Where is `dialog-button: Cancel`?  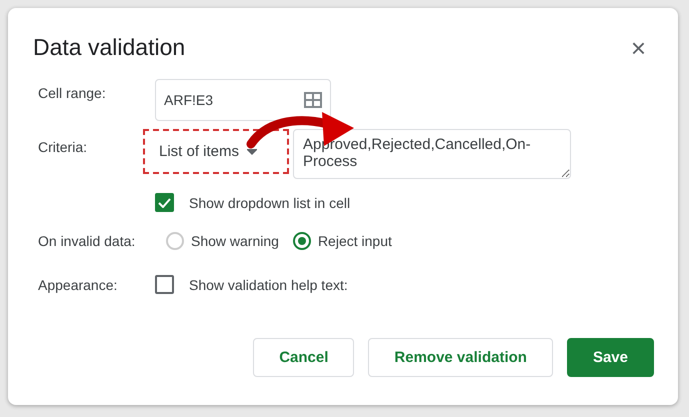
dialog-button: Cancel is located at coordinates (303, 357).